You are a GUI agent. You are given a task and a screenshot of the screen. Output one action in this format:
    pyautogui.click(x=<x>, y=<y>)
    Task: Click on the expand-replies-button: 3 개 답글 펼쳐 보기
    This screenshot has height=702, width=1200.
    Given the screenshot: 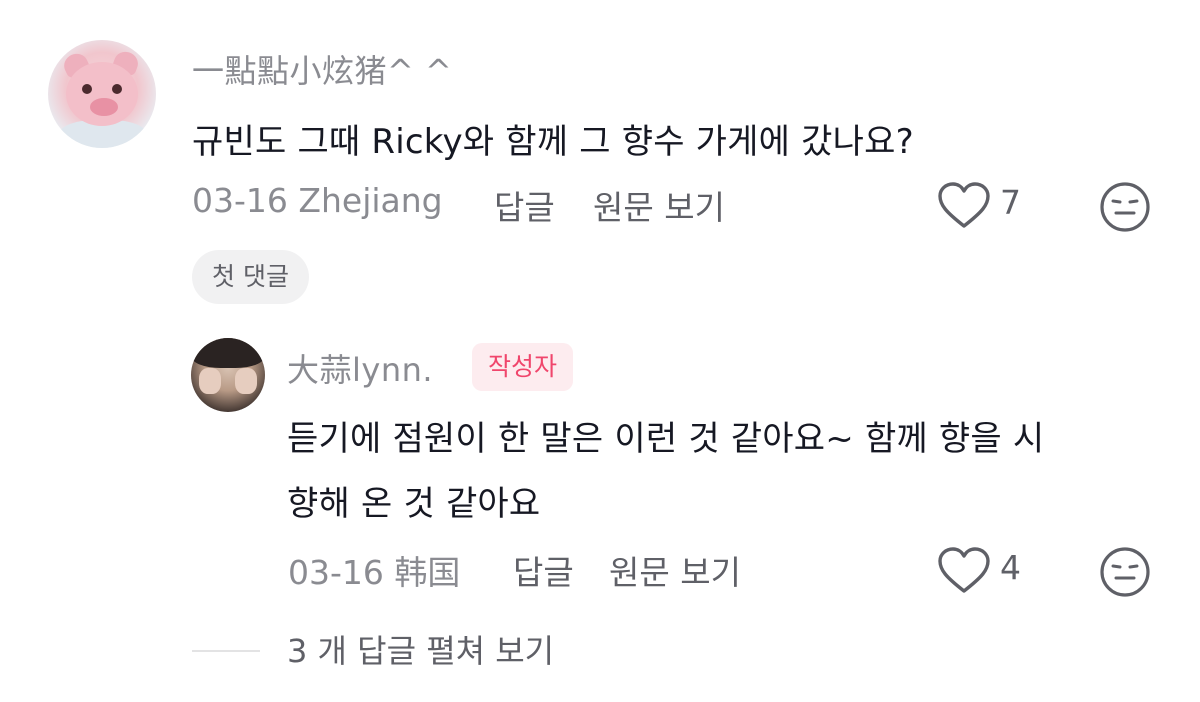 What is the action you would take?
    pyautogui.click(x=420, y=649)
    